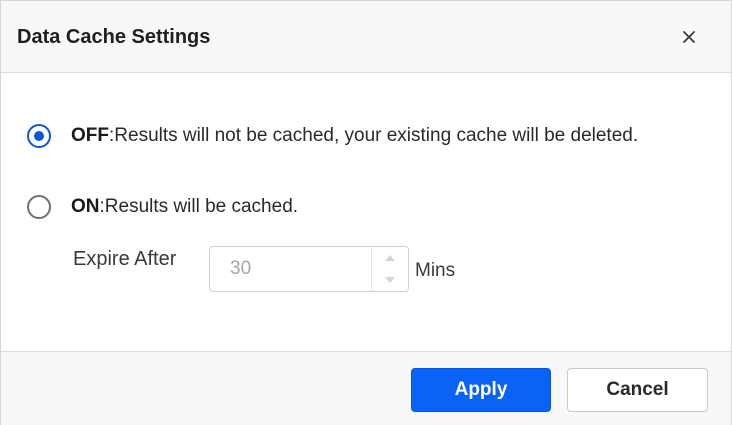  What do you see at coordinates (637, 390) in the screenshot?
I see `cancel-button: Cancel` at bounding box center [637, 390].